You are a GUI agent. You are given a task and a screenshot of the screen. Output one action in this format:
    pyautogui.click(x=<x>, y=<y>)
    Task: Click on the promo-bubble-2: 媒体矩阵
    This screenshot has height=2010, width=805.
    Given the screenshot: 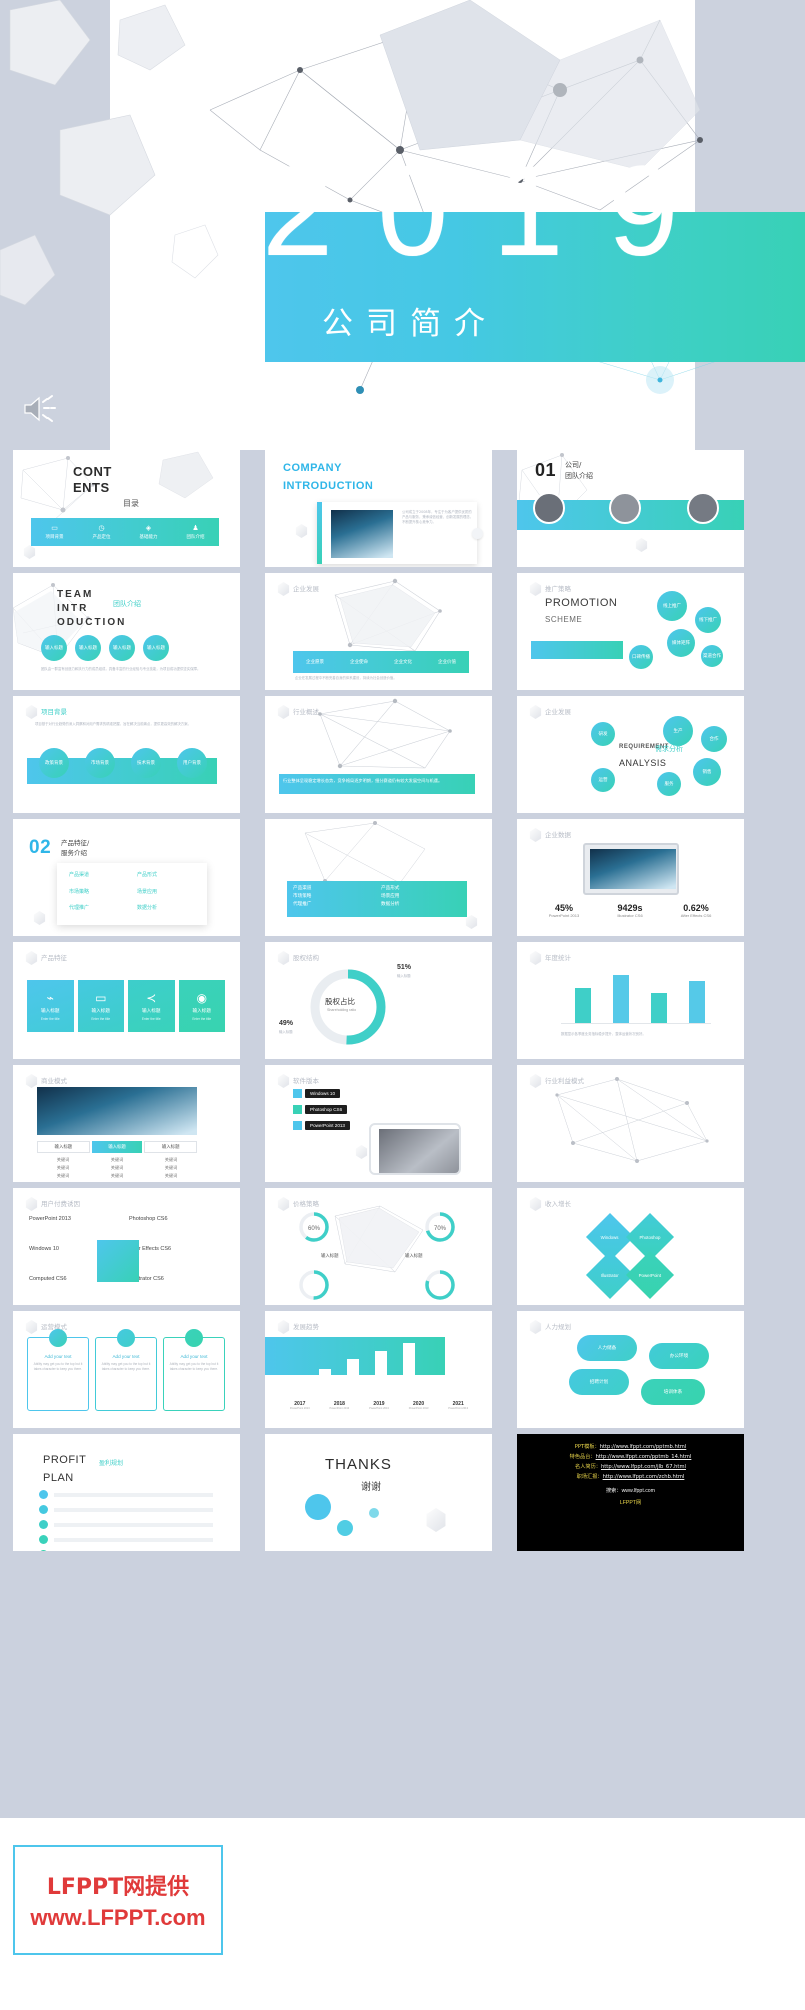 What is the action you would take?
    pyautogui.click(x=681, y=643)
    